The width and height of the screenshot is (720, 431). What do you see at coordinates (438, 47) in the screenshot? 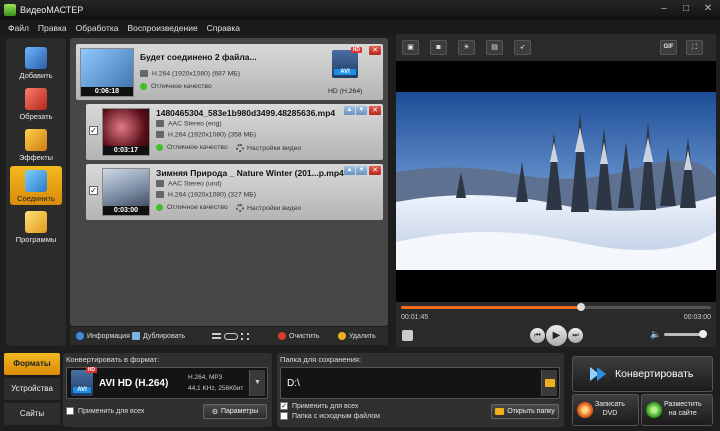
I see `snapshot-button: ◙` at bounding box center [438, 47].